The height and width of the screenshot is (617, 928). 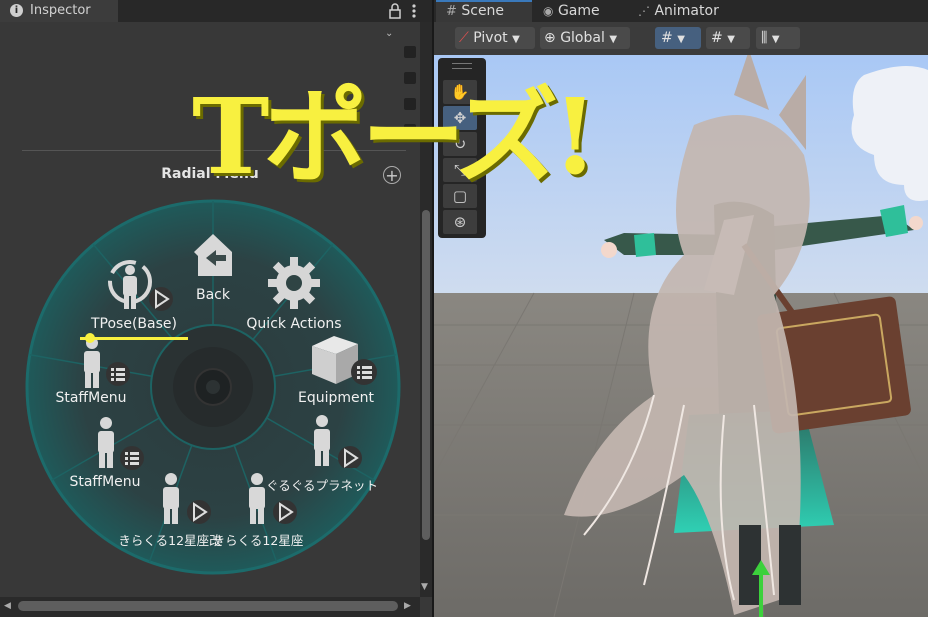 I want to click on pivot-icon: ⟋, so click(x=464, y=38).